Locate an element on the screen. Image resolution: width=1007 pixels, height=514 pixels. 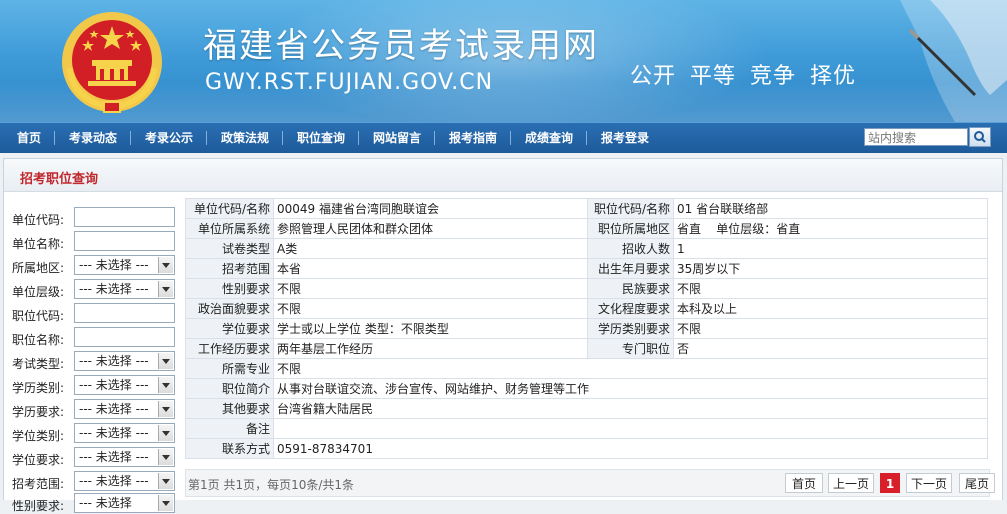
unit-level-select: --- 未选择 --- is located at coordinates (124, 289).